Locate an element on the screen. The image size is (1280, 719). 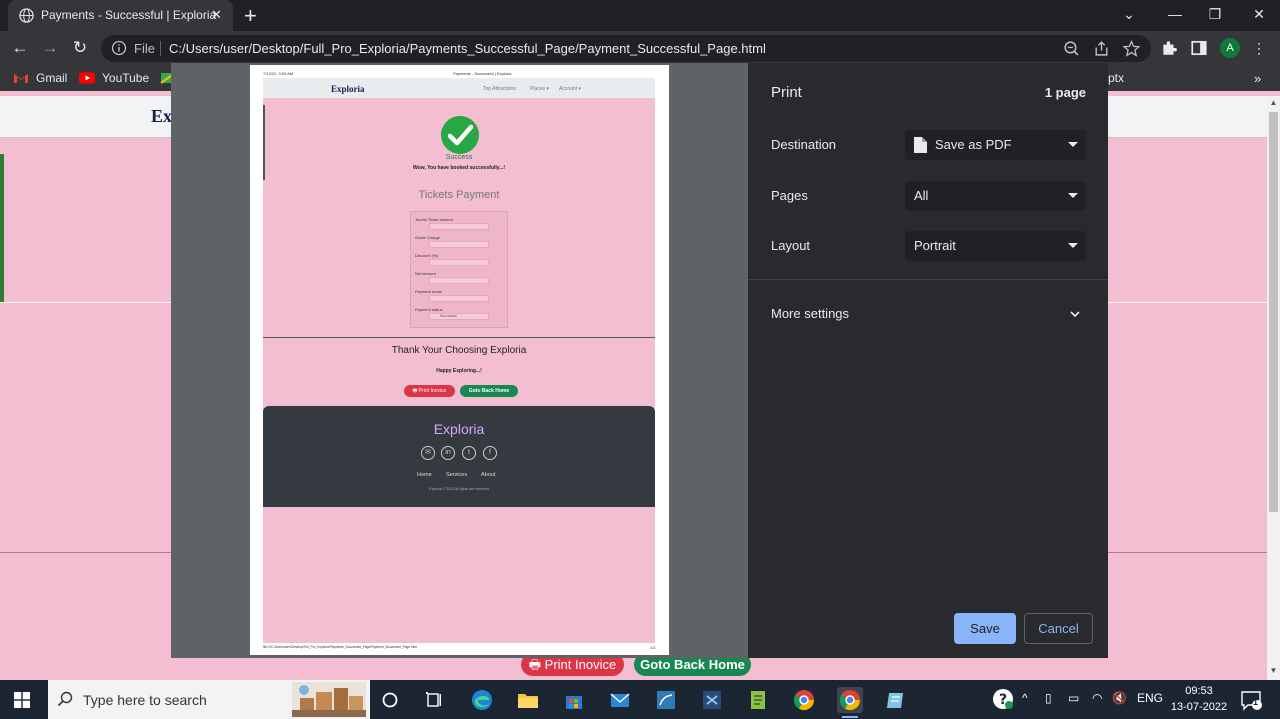
print-title: Print is located at coordinates (786, 92).